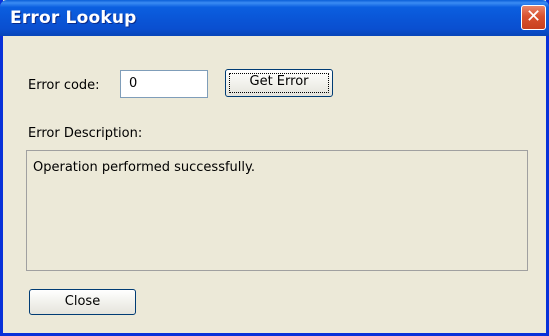  I want to click on window-title: Error Lookup, so click(73, 18).